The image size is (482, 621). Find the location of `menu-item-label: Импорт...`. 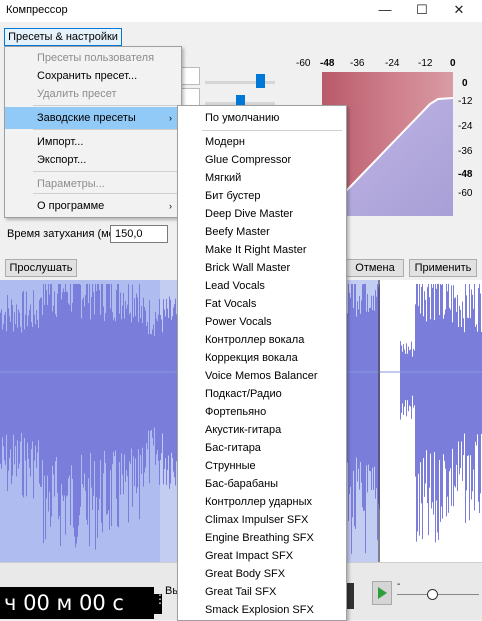

menu-item-label: Импорт... is located at coordinates (60, 142).